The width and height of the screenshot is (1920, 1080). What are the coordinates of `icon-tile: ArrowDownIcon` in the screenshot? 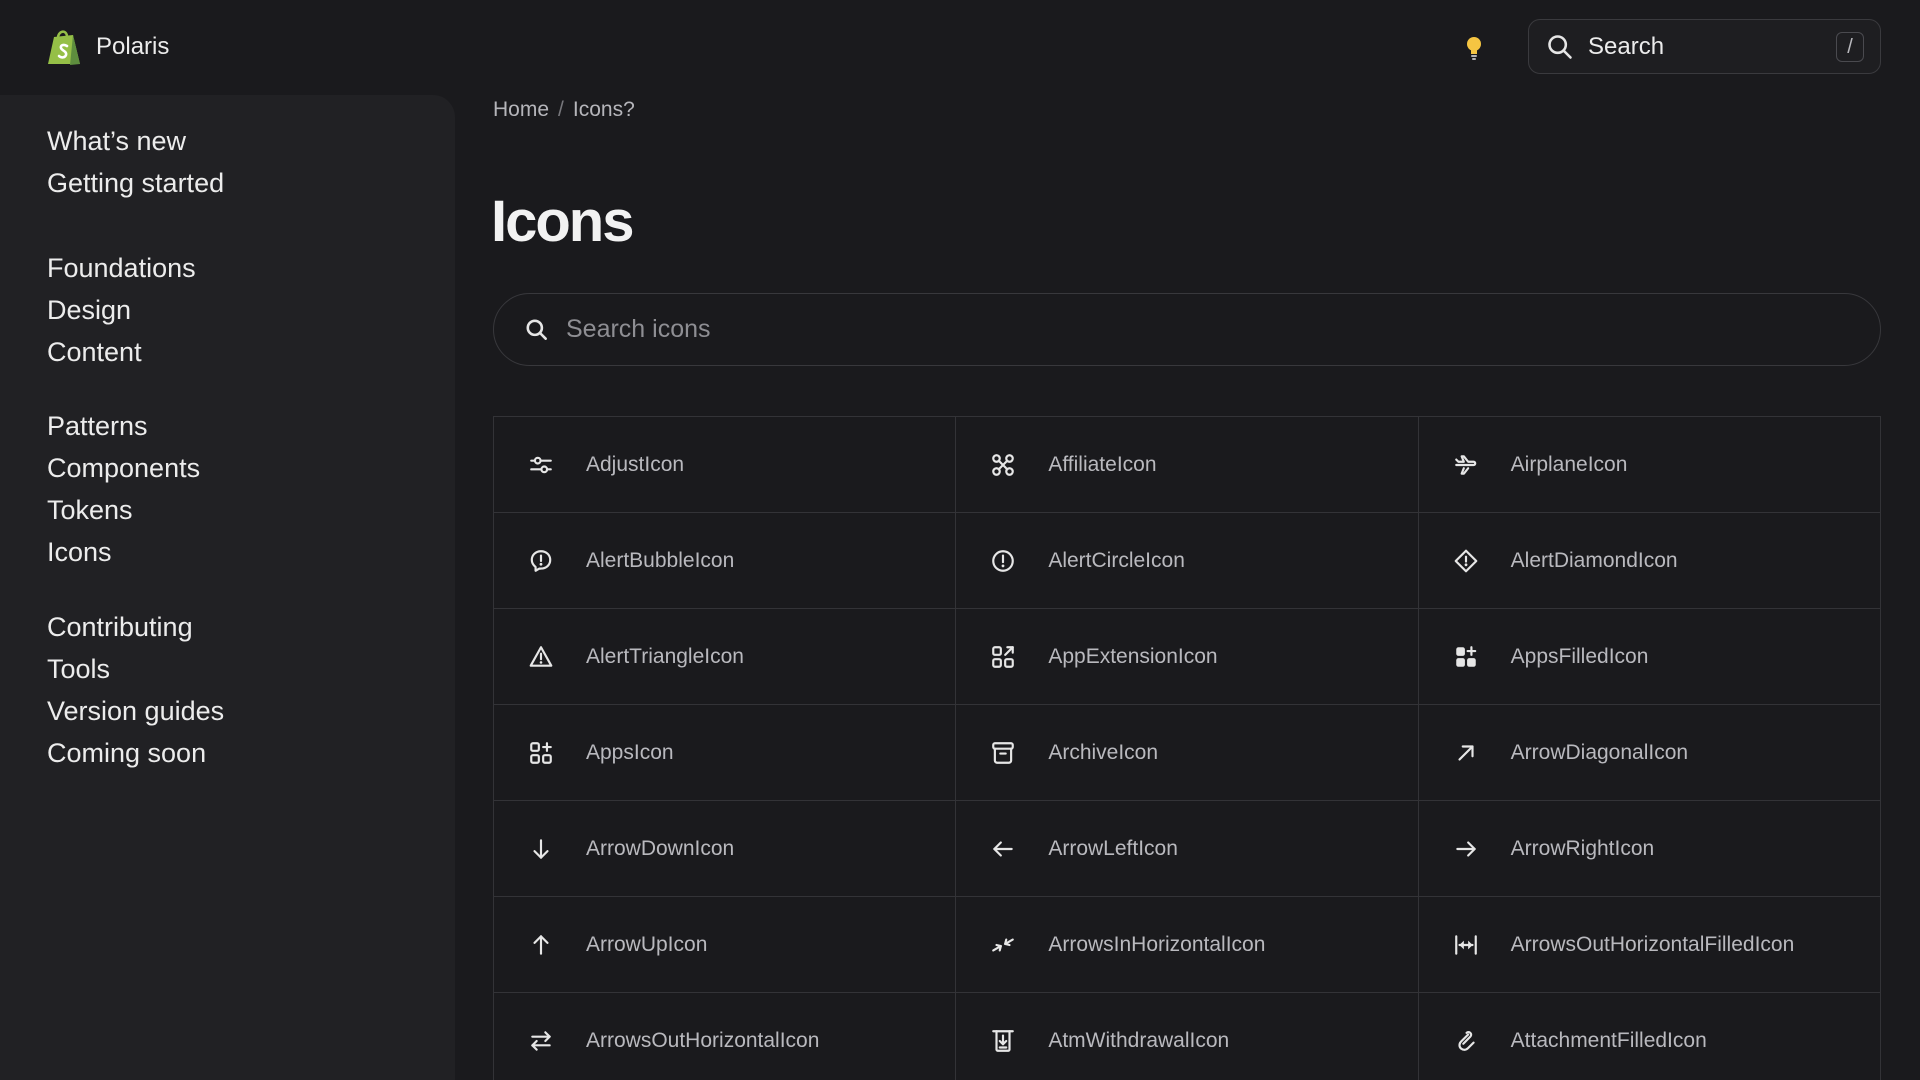 It's located at (725, 849).